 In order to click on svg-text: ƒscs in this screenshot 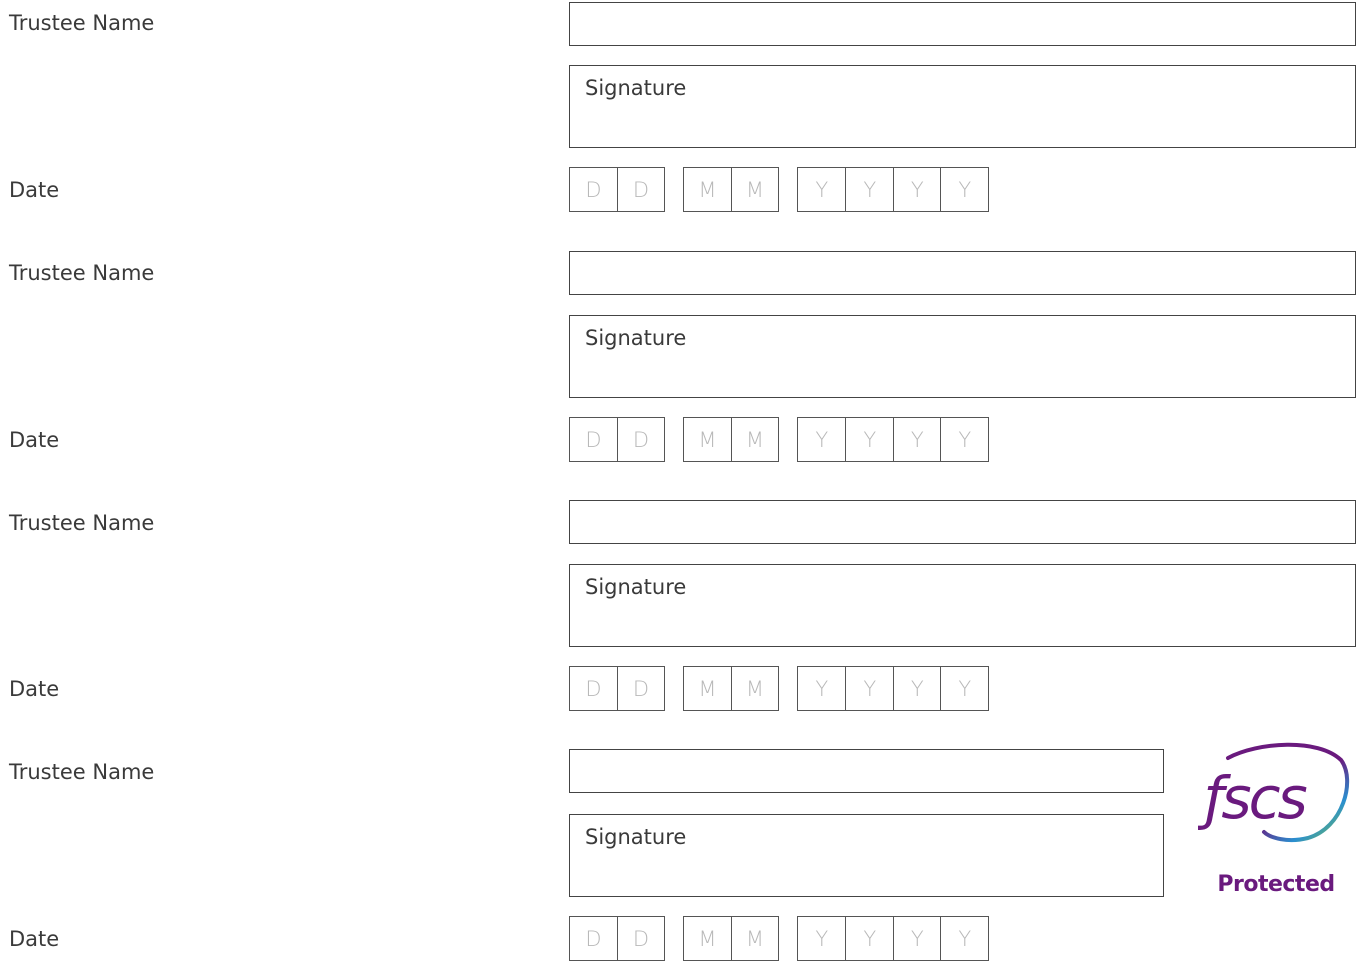, I will do `click(1252, 798)`.